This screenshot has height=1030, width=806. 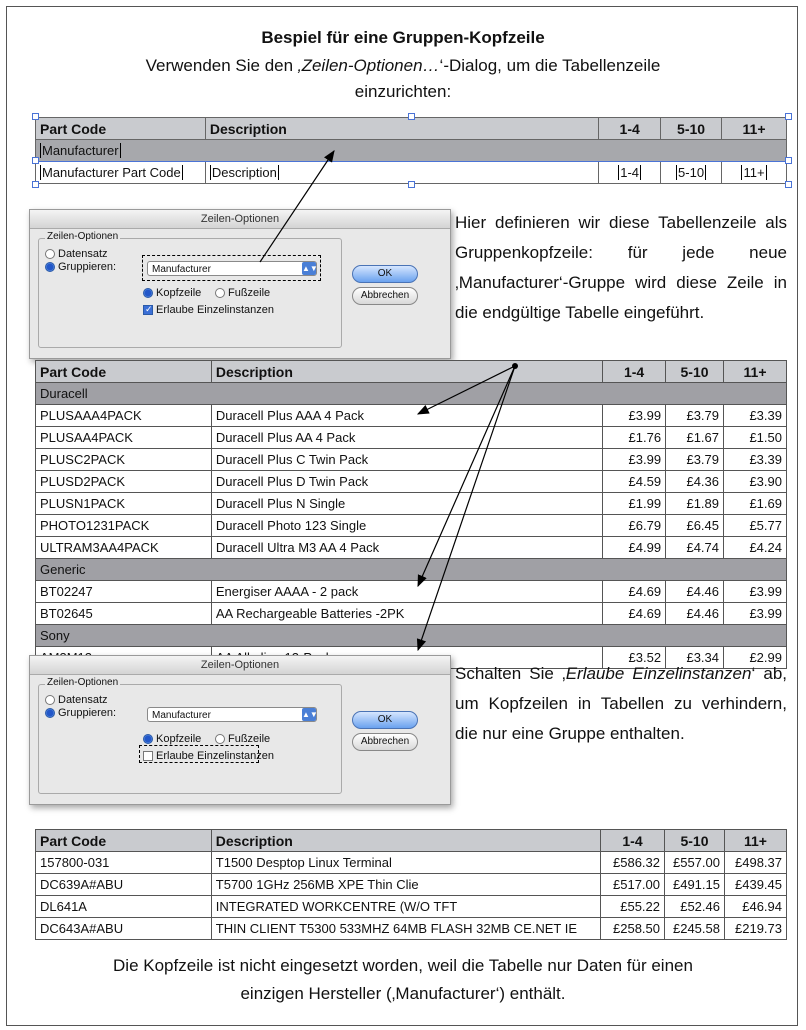 I want to click on table-cell: £4.24, so click(x=755, y=547).